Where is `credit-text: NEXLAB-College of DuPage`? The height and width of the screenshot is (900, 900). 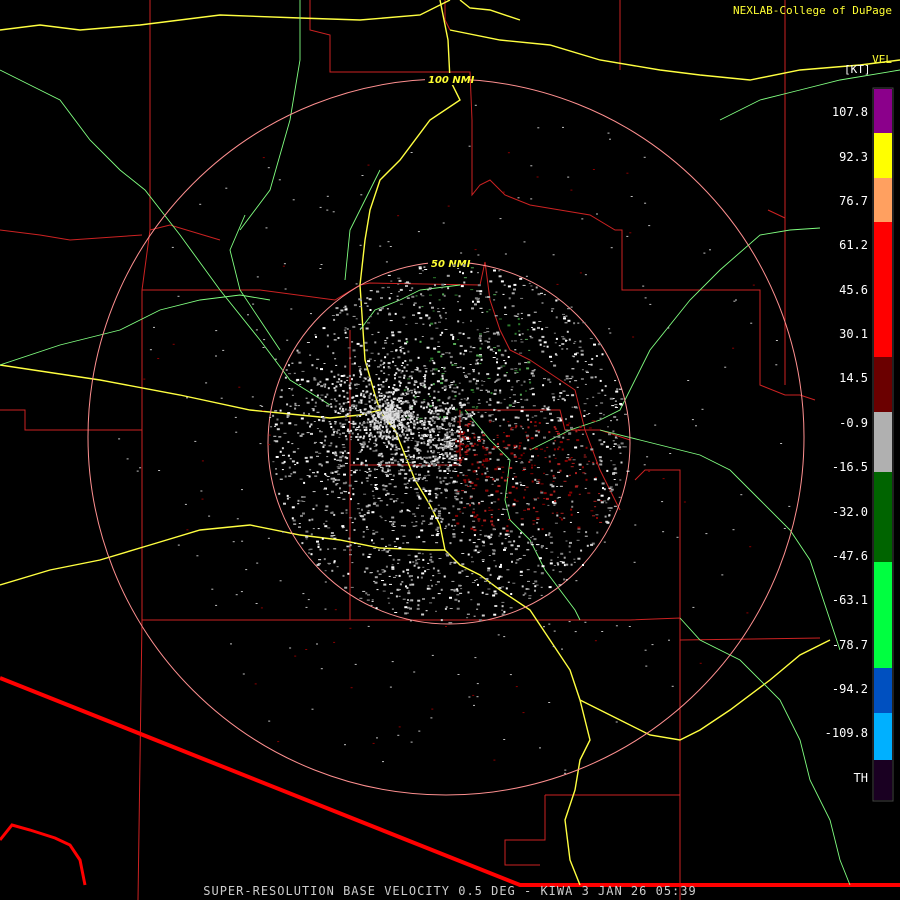
credit-text: NEXLAB-College of DuPage is located at coordinates (812, 10).